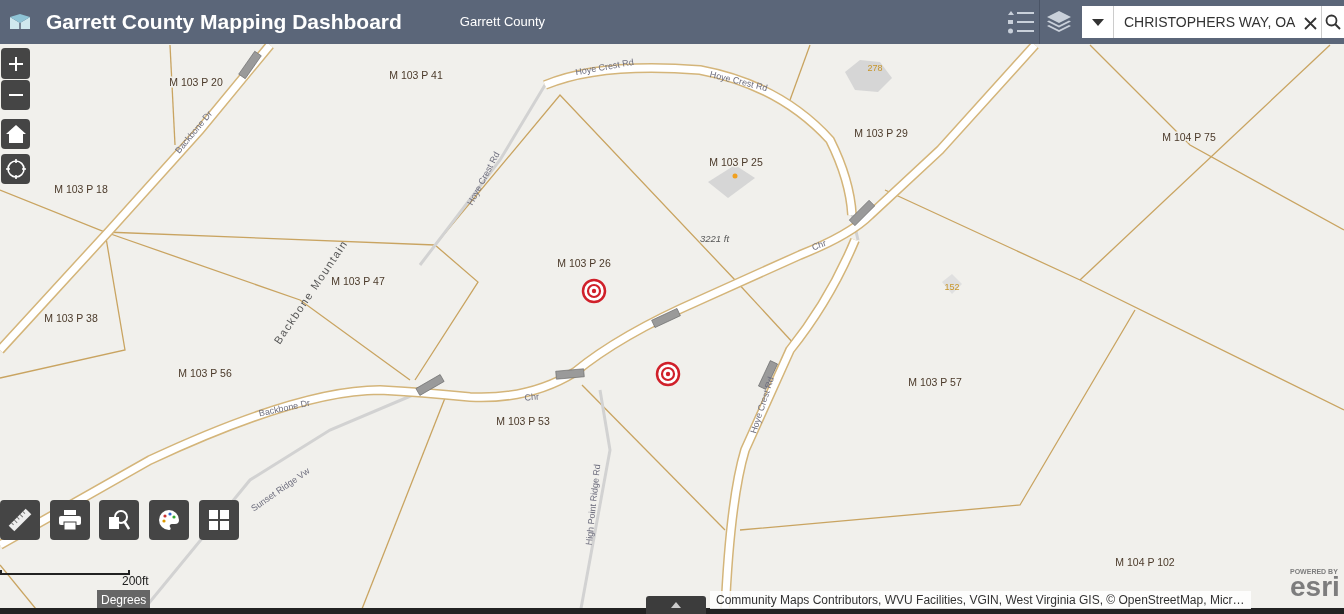  What do you see at coordinates (736, 162) in the screenshot?
I see `parcel-label: M 103 P 25` at bounding box center [736, 162].